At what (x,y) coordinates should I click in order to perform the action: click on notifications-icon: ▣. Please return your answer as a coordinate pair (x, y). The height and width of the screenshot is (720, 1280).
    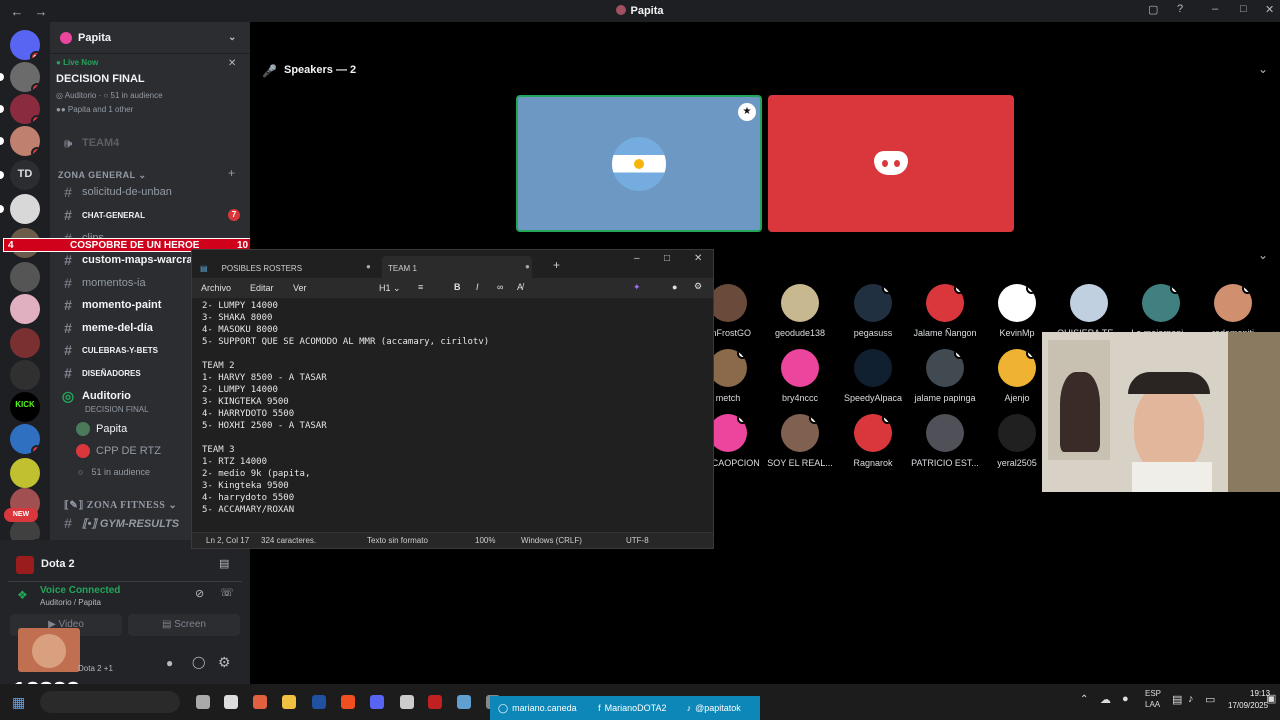
    Looking at the image, I should click on (1271, 698).